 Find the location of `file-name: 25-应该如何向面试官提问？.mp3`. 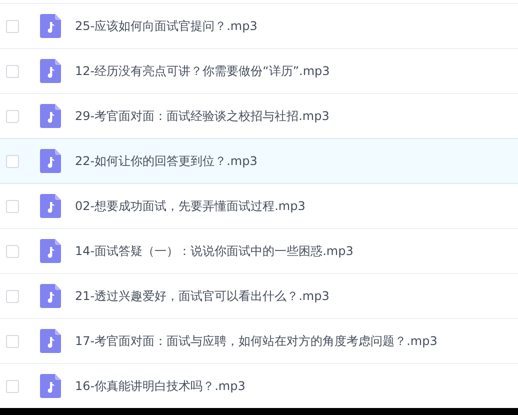

file-name: 25-应该如何向面试官提问？.mp3 is located at coordinates (166, 26).